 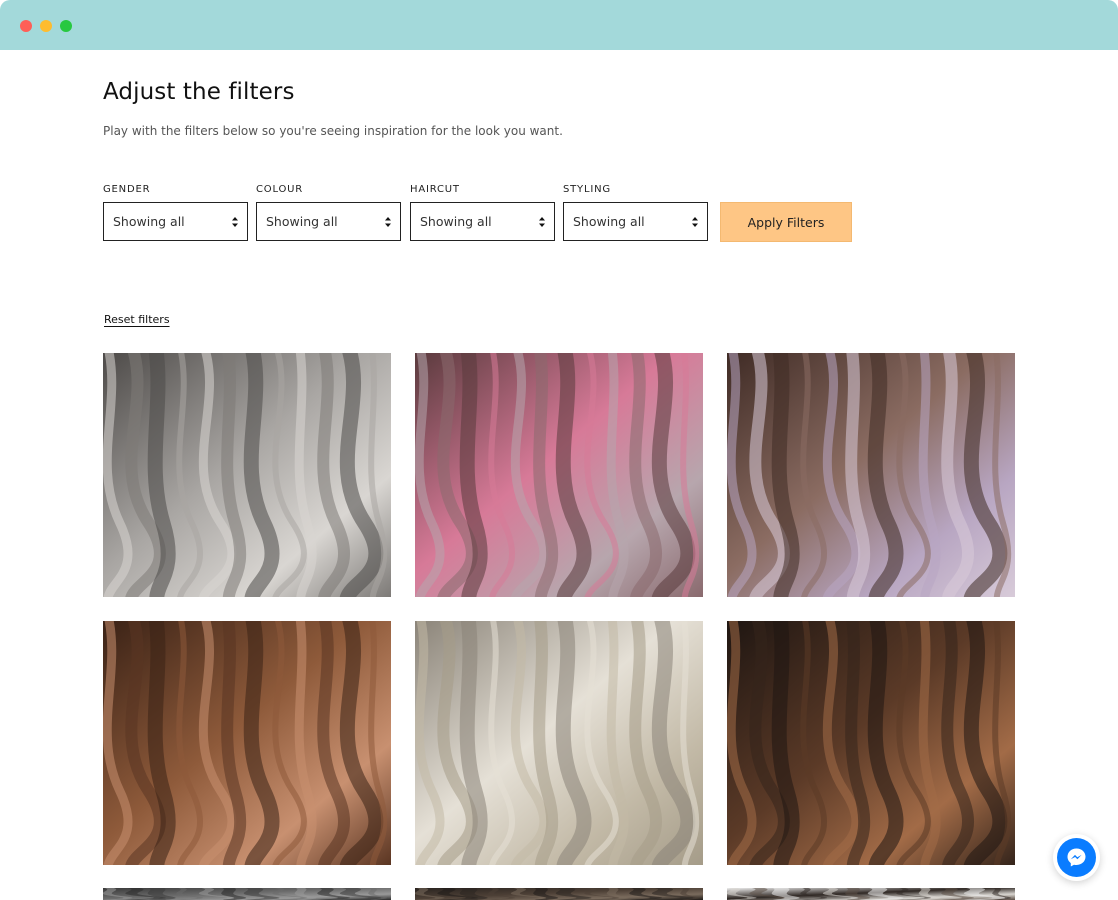 I want to click on page-title: Adjust the filters, so click(x=199, y=92).